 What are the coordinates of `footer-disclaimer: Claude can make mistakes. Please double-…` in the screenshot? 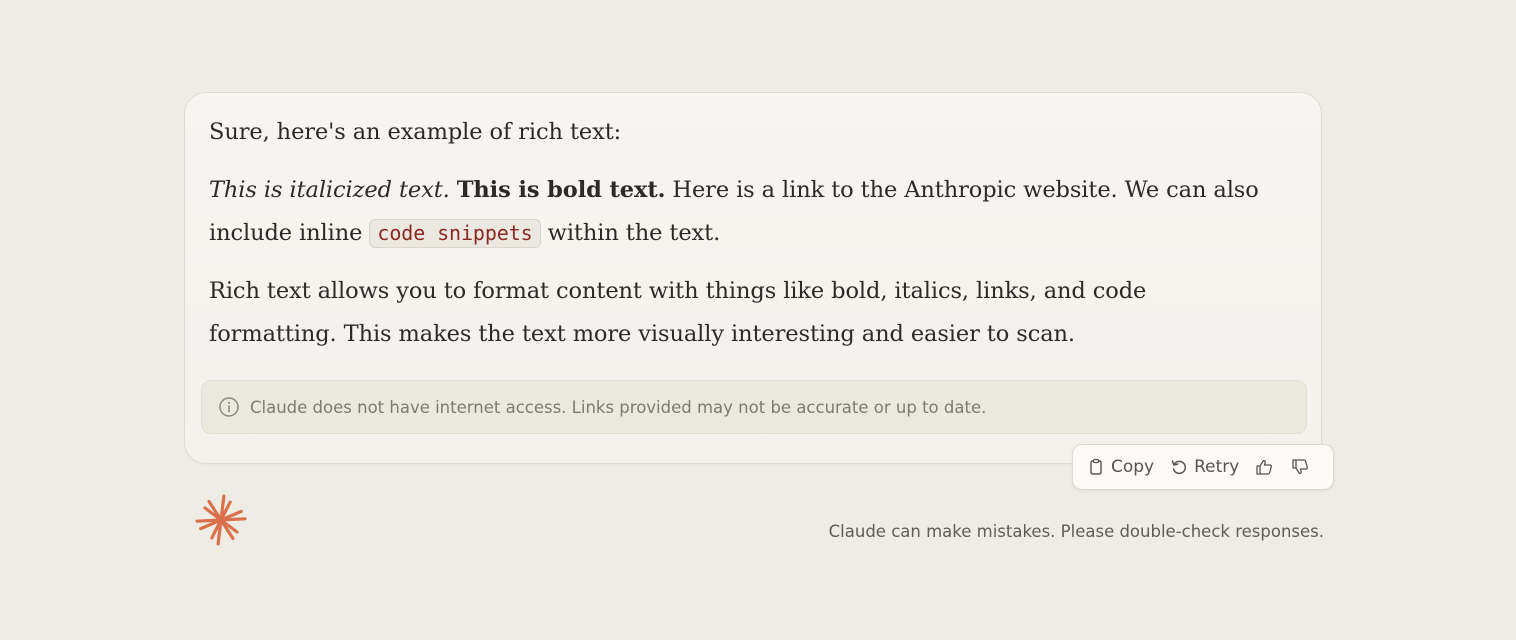 It's located at (1076, 531).